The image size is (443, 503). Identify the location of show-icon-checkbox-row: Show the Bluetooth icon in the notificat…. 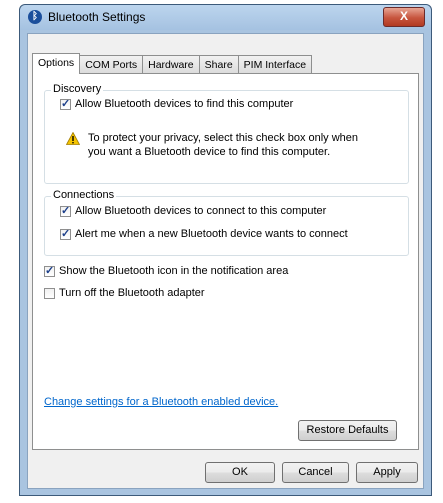
(166, 270).